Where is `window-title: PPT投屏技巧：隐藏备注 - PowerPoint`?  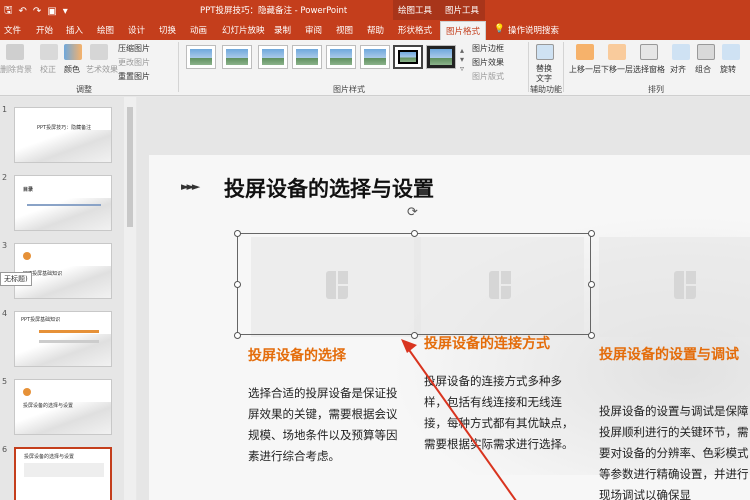 window-title: PPT投屏技巧：隐藏备注 - PowerPoint is located at coordinates (274, 11).